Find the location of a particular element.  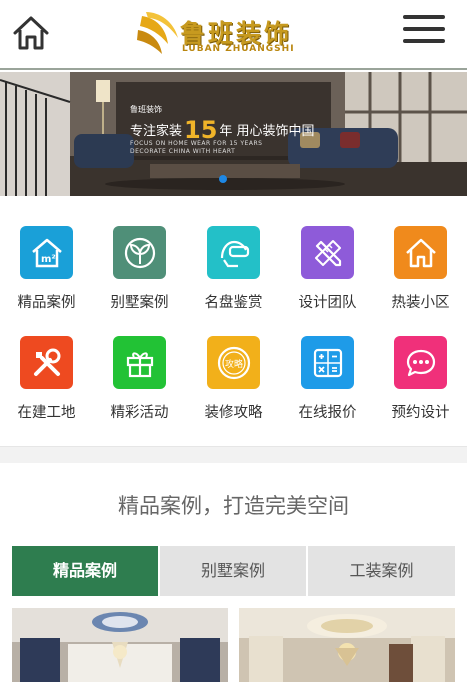

nav-icon-box: m² is located at coordinates (46, 252).